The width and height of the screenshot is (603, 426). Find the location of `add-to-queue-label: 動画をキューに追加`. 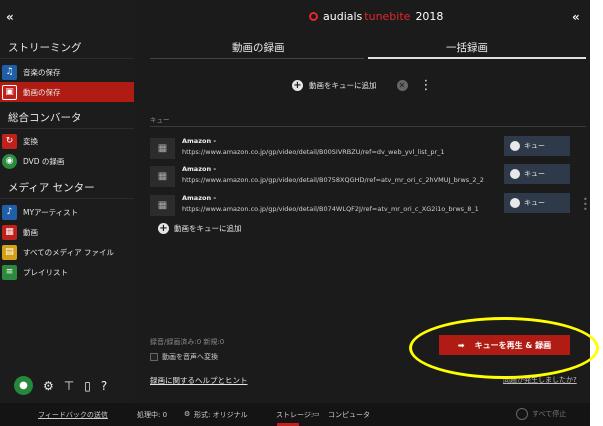

add-to-queue-label: 動画をキューに追加 is located at coordinates (208, 228).